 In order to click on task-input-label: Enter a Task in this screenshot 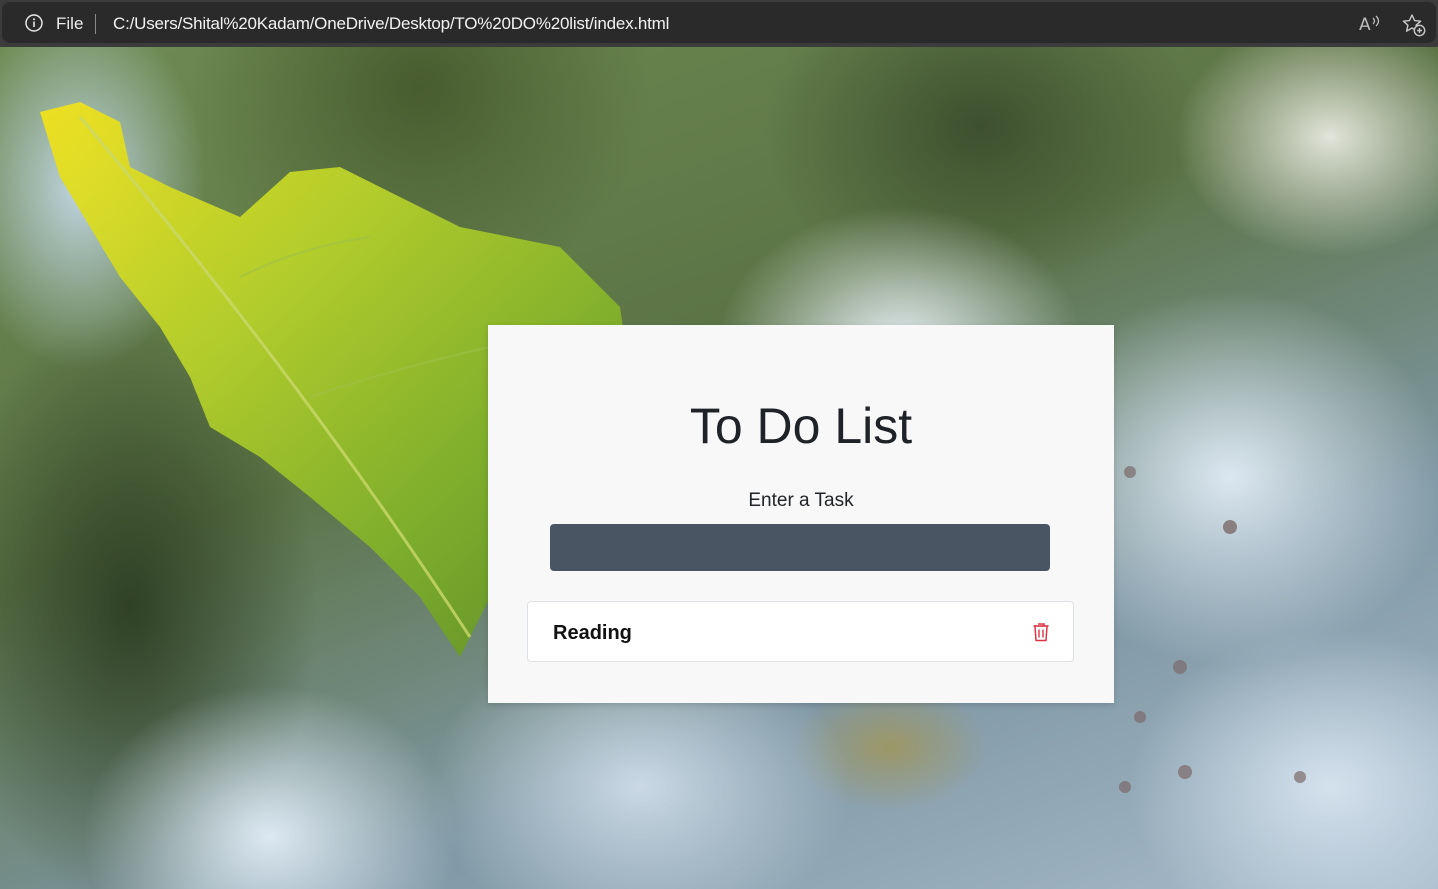, I will do `click(801, 500)`.